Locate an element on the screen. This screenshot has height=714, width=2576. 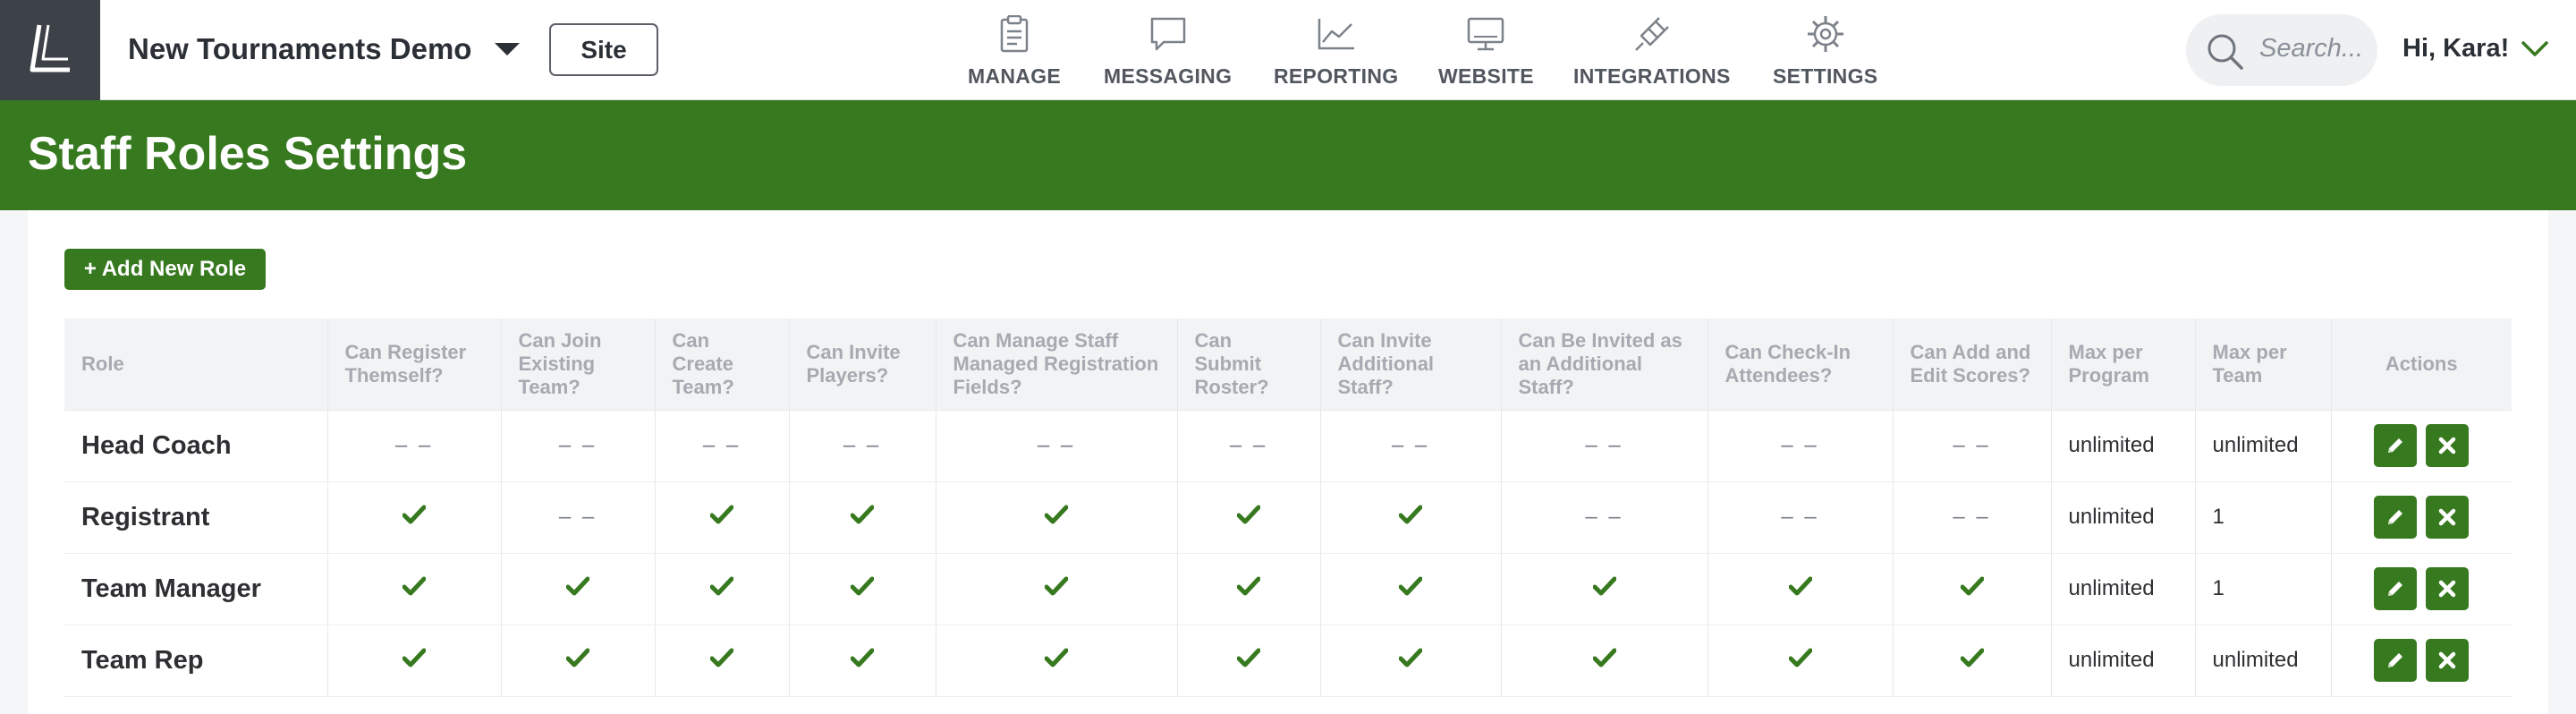
chevron-down-icon is located at coordinates (2535, 49).